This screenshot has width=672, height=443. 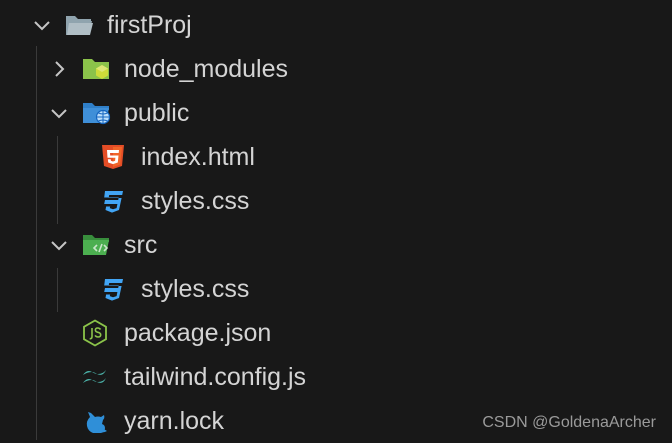 I want to click on src-folder-icon, so click(x=97, y=245).